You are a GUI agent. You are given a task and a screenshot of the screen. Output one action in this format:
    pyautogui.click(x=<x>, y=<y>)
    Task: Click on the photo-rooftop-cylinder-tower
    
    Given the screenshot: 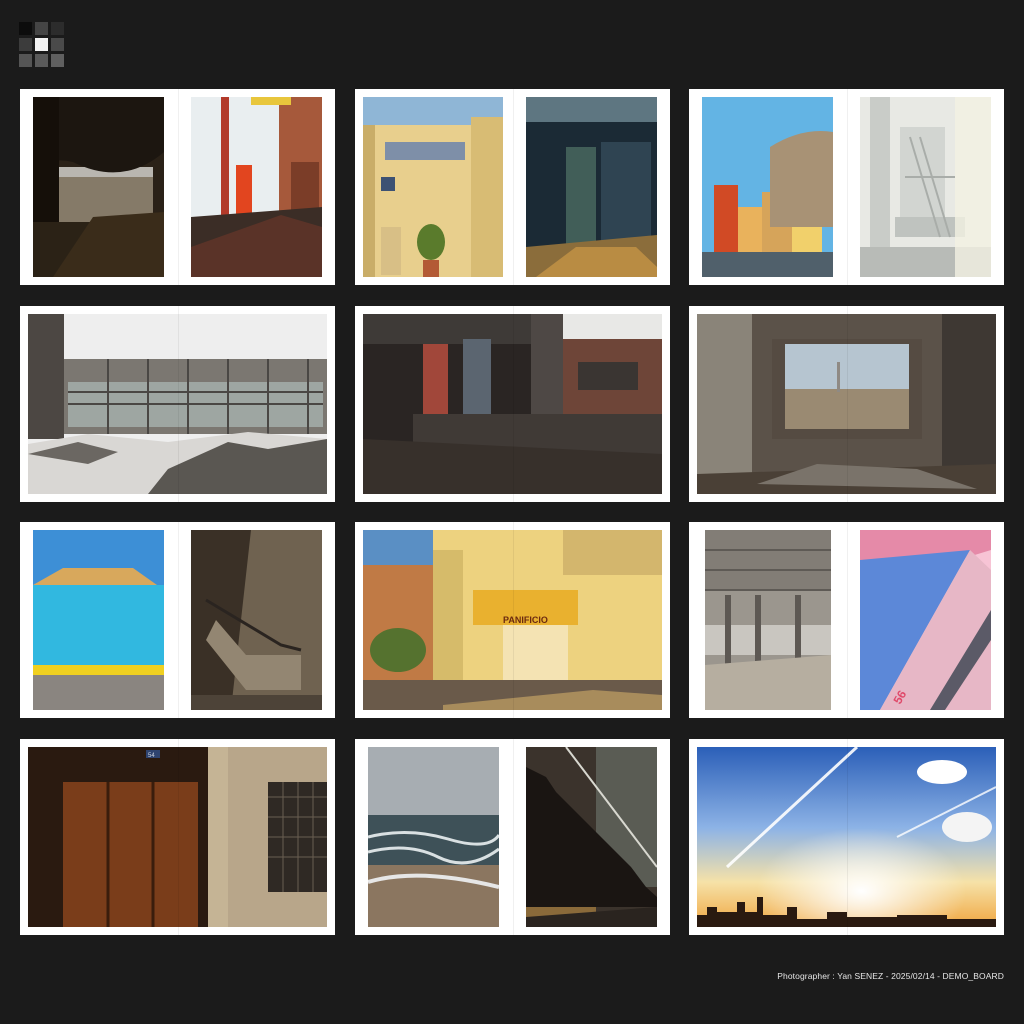 What is the action you would take?
    pyautogui.click(x=767, y=187)
    